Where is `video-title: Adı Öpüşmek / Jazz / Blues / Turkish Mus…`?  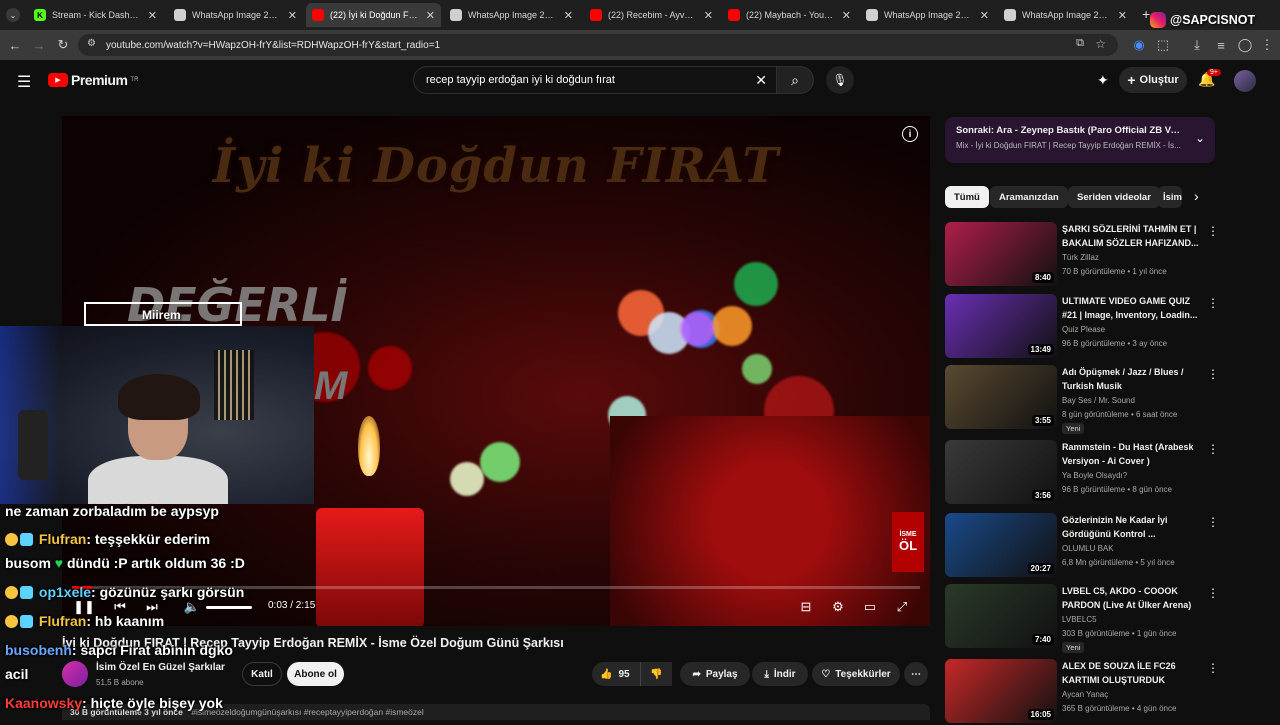 video-title: Adı Öpüşmek / Jazz / Blues / Turkish Mus… is located at coordinates (1132, 379).